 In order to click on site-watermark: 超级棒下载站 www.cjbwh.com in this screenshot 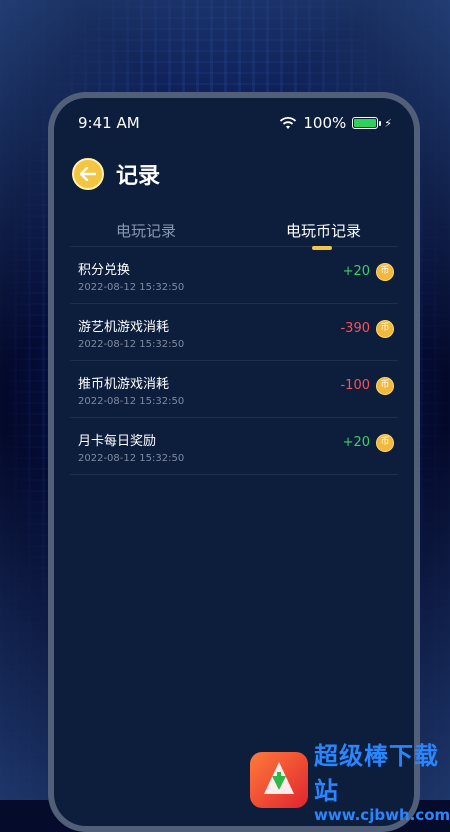, I will do `click(350, 780)`.